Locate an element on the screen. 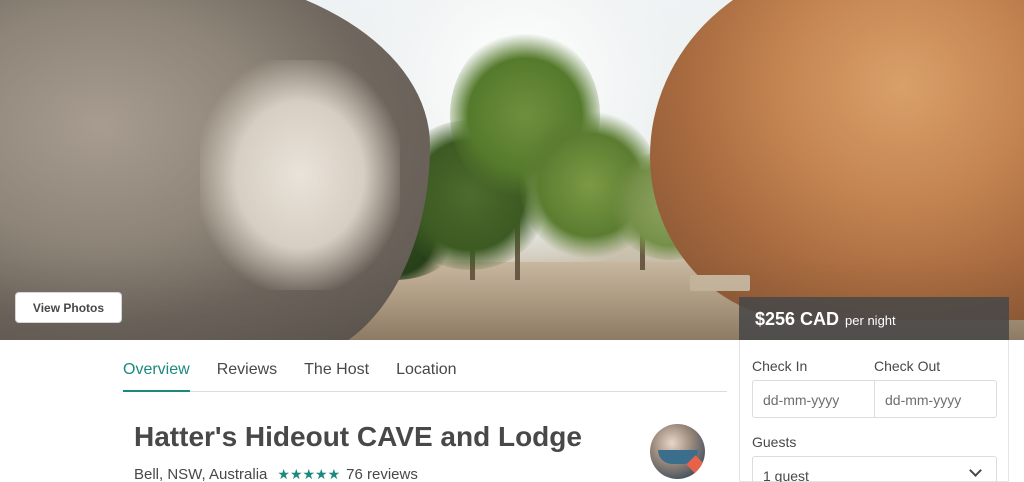 The height and width of the screenshot is (482, 1024). chevron-down-icon is located at coordinates (975, 470).